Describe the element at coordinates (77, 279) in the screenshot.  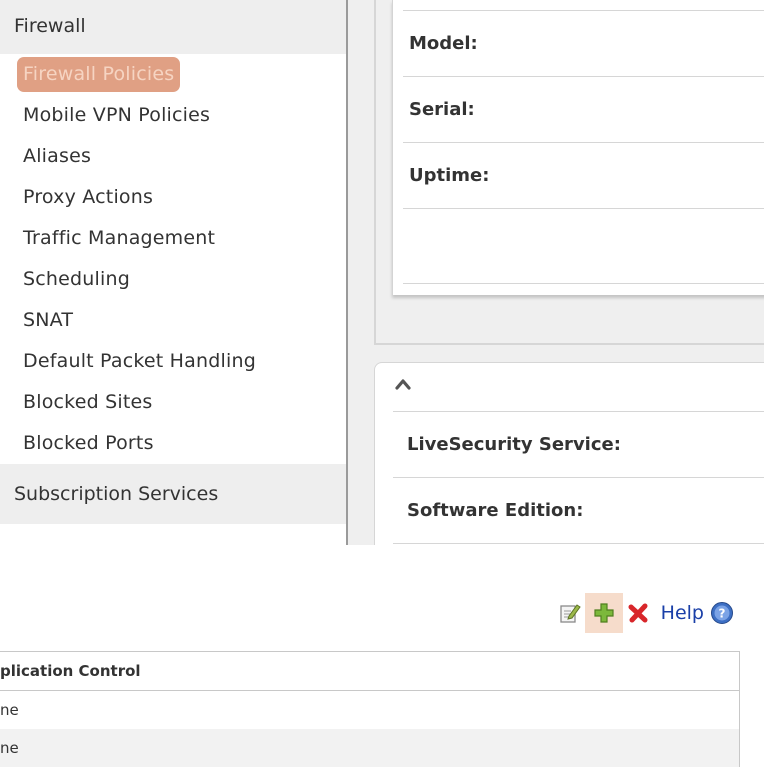
I see `sidebar-item-label: Scheduling` at that location.